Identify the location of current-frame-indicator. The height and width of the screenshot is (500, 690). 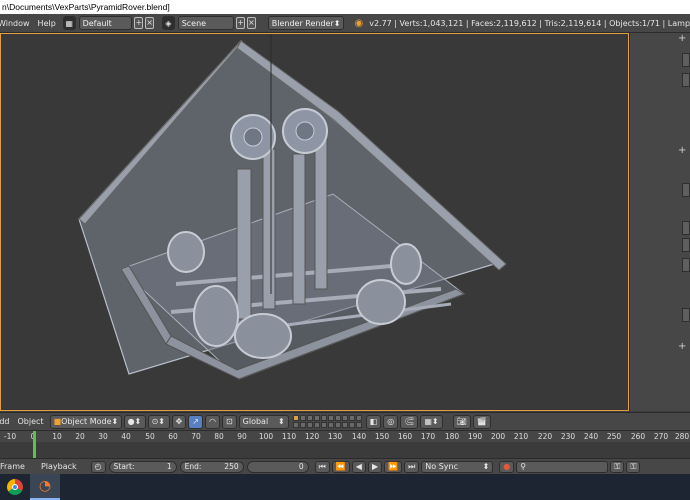
(34, 445).